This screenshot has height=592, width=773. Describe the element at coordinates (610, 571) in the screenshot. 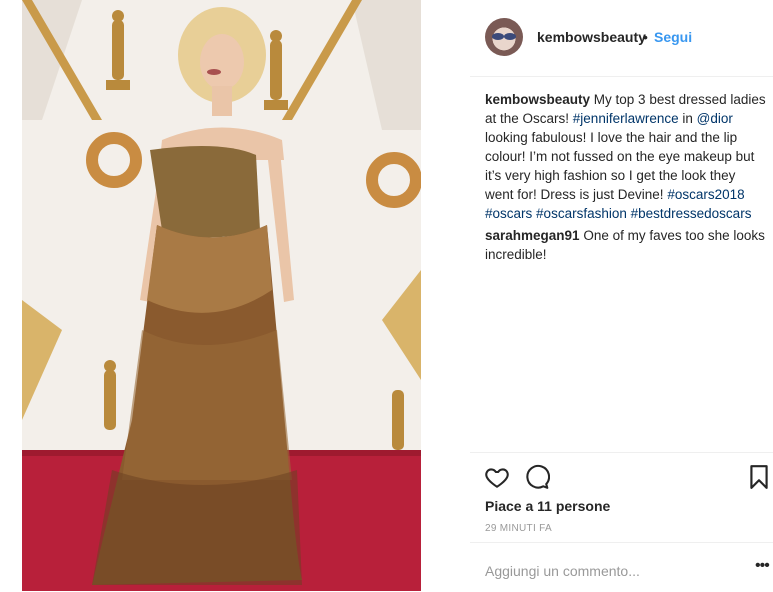

I see `comment-input` at that location.